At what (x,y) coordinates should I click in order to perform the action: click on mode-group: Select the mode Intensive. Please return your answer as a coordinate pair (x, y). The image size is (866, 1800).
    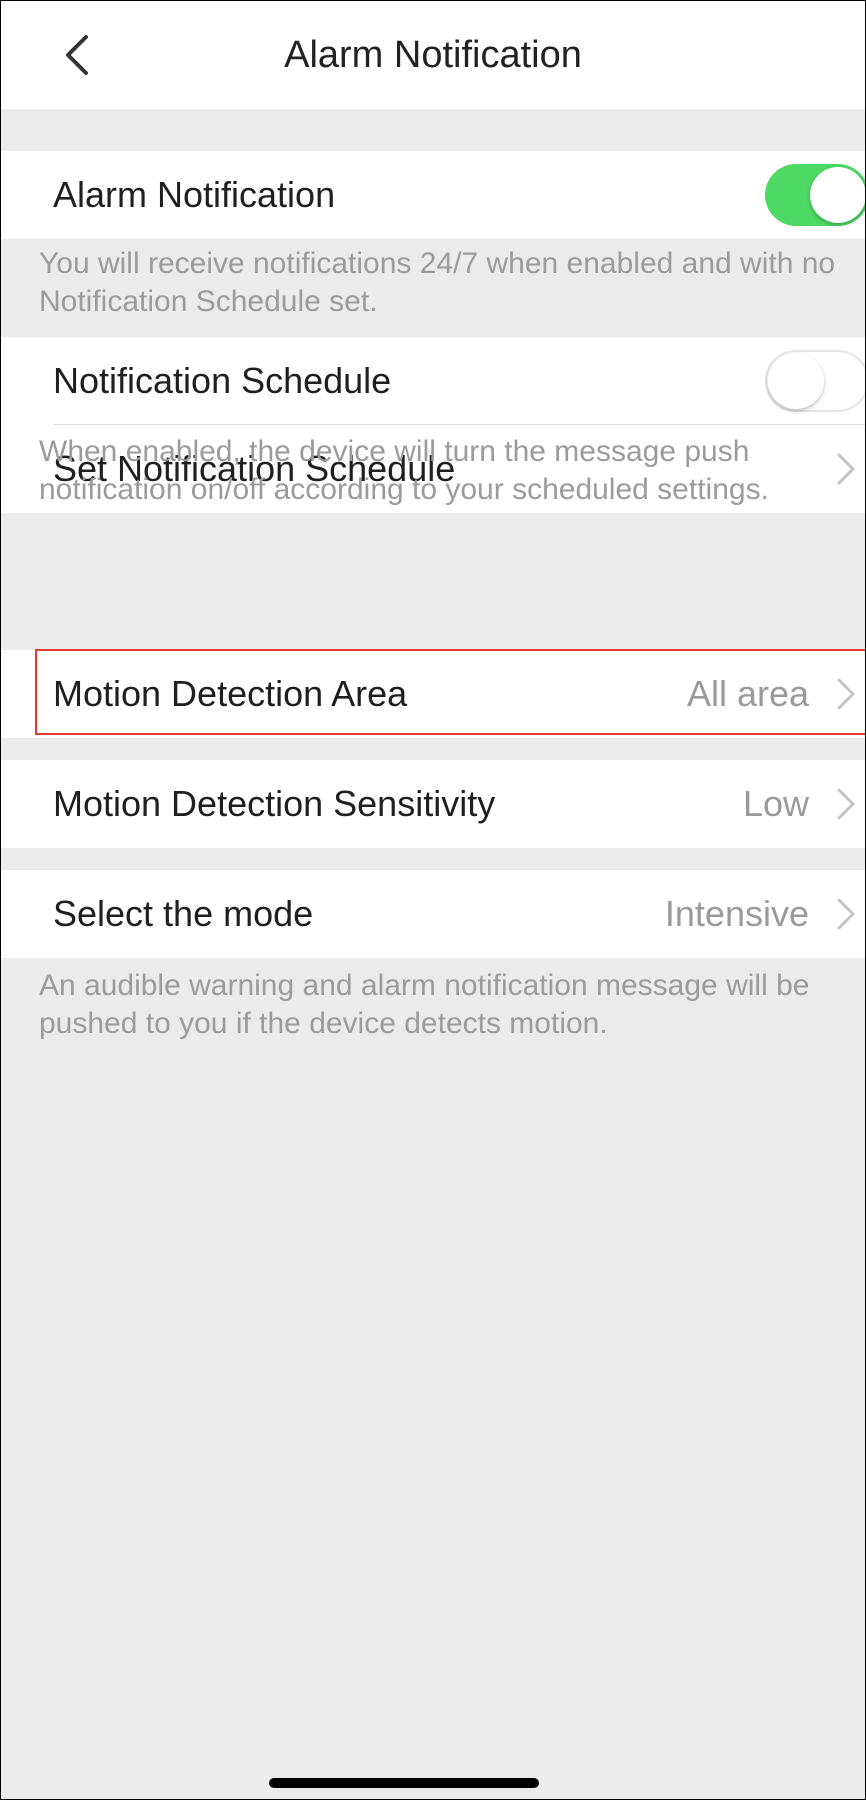
    Looking at the image, I should click on (433, 914).